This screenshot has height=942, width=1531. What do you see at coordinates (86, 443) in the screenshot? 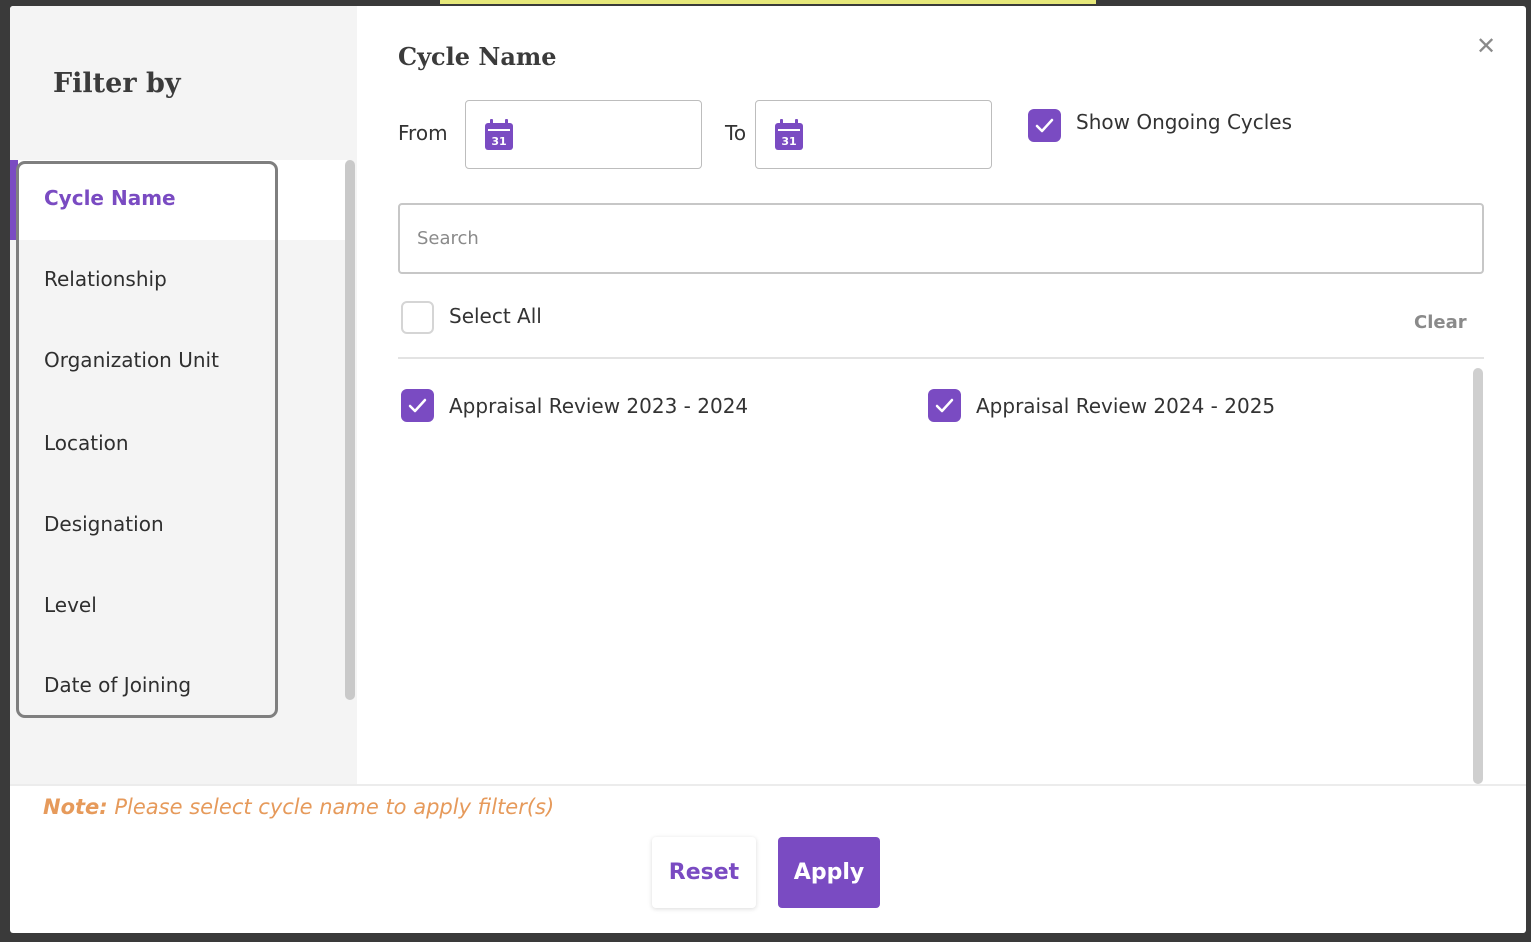
I see `sidebar-item-location: Location` at bounding box center [86, 443].